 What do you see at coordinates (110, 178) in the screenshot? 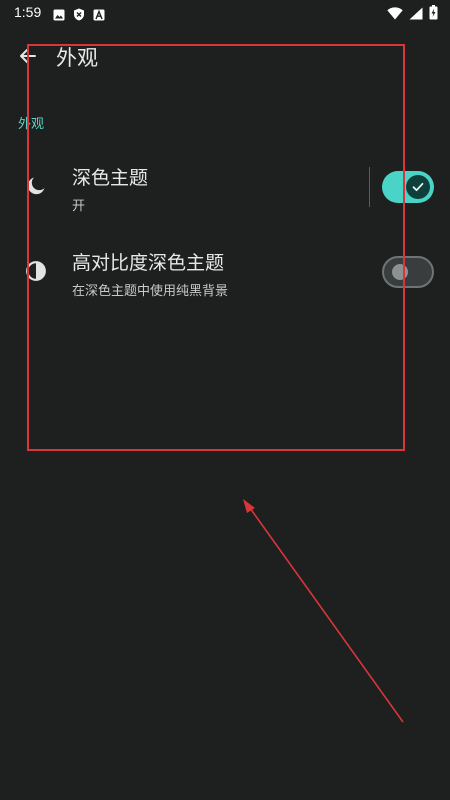
I see `dark-theme-title: 深色主题` at bounding box center [110, 178].